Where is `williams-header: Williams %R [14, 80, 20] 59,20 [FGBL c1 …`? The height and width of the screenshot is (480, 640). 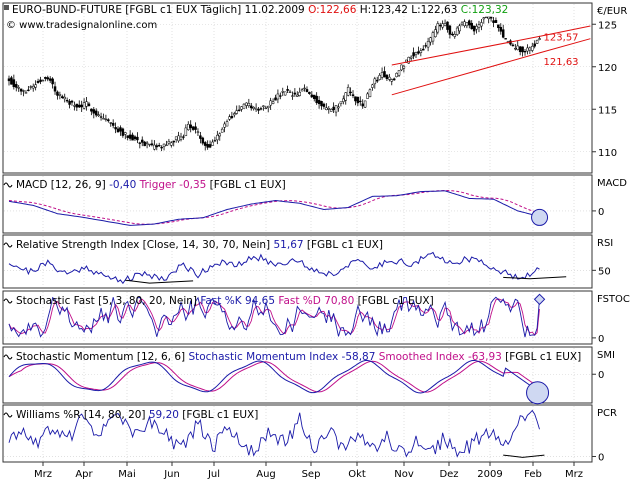 williams-header: Williams %R [14, 80, 20] 59,20 [FGBL c1 … is located at coordinates (137, 415).